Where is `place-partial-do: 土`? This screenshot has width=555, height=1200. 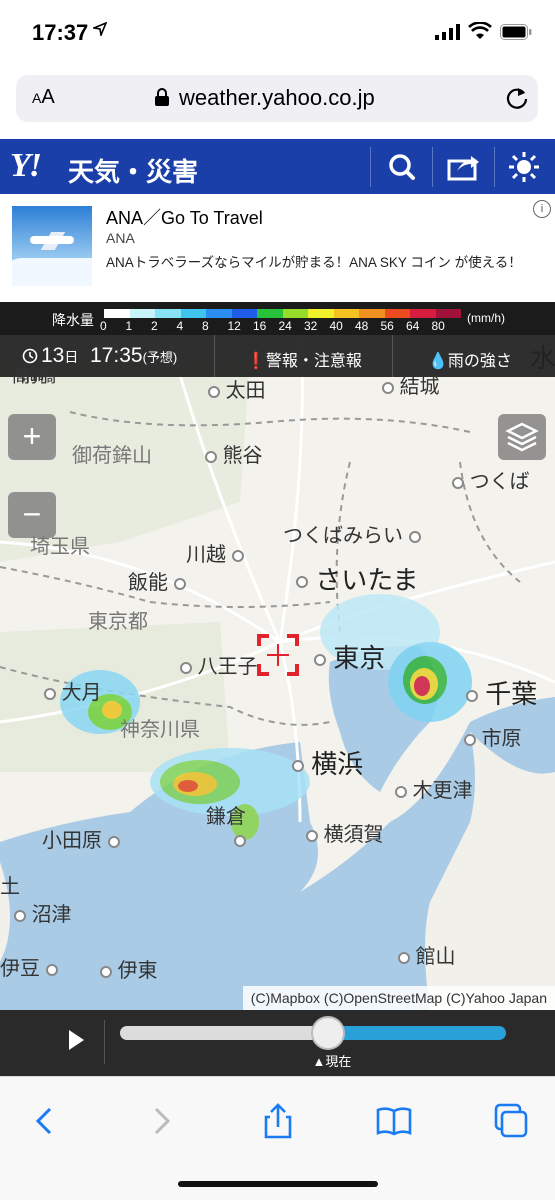 place-partial-do: 土 is located at coordinates (10, 887).